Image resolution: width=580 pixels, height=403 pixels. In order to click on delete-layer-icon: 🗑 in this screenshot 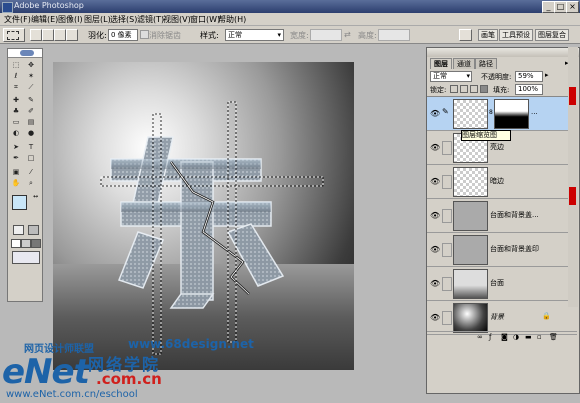, I will do `click(553, 337)`.